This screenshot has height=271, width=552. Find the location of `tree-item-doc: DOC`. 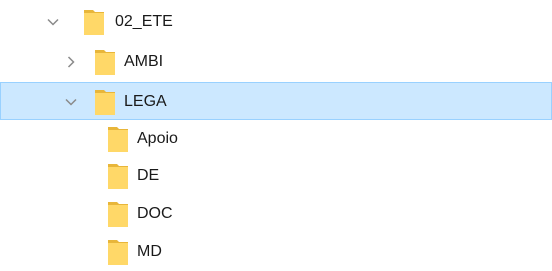

tree-item-doc: DOC is located at coordinates (276, 214).